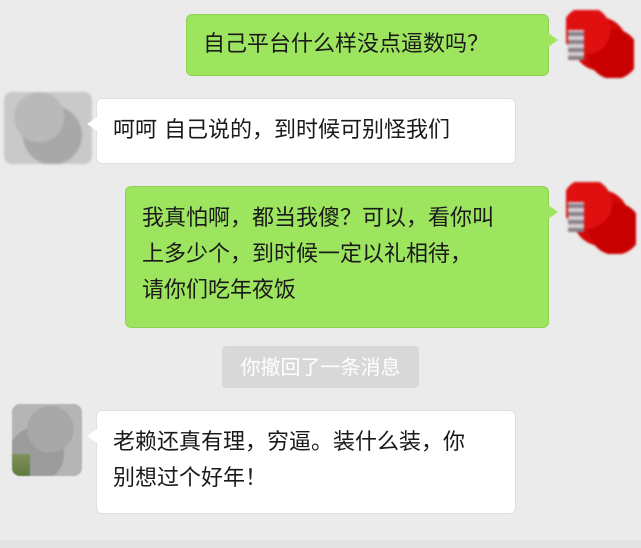 The image size is (641, 548). What do you see at coordinates (346, 44) in the screenshot?
I see `message-text: 自己平台什么样没点逼数吗？` at bounding box center [346, 44].